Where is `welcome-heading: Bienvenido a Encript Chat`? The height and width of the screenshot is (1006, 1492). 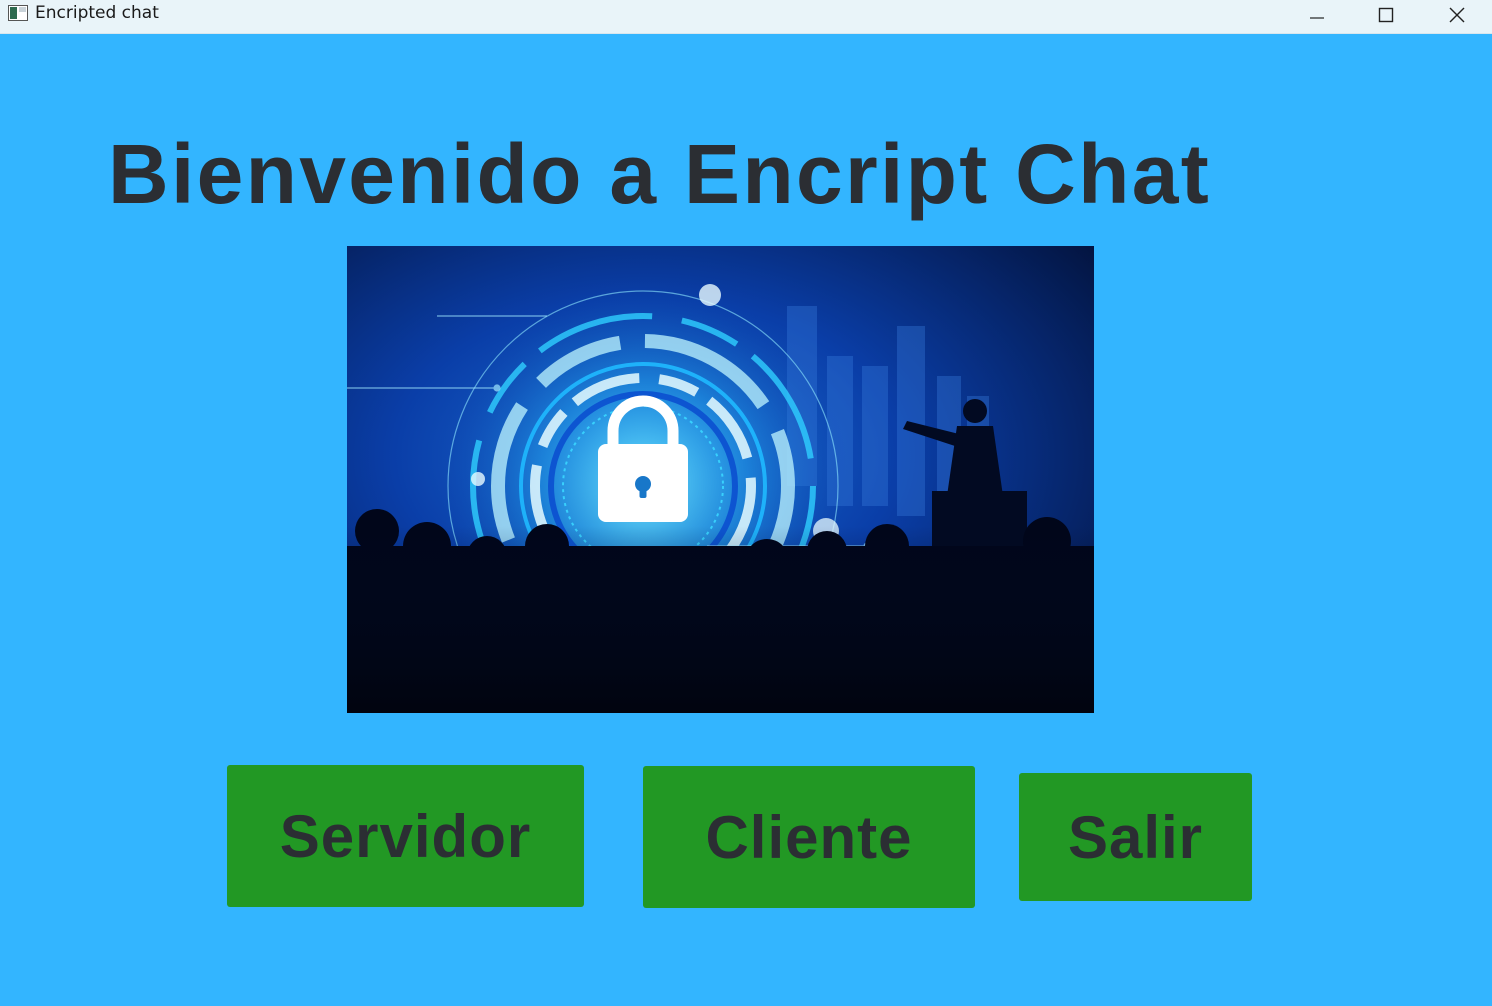
welcome-heading: Bienvenido a Encript Chat is located at coordinates (659, 174).